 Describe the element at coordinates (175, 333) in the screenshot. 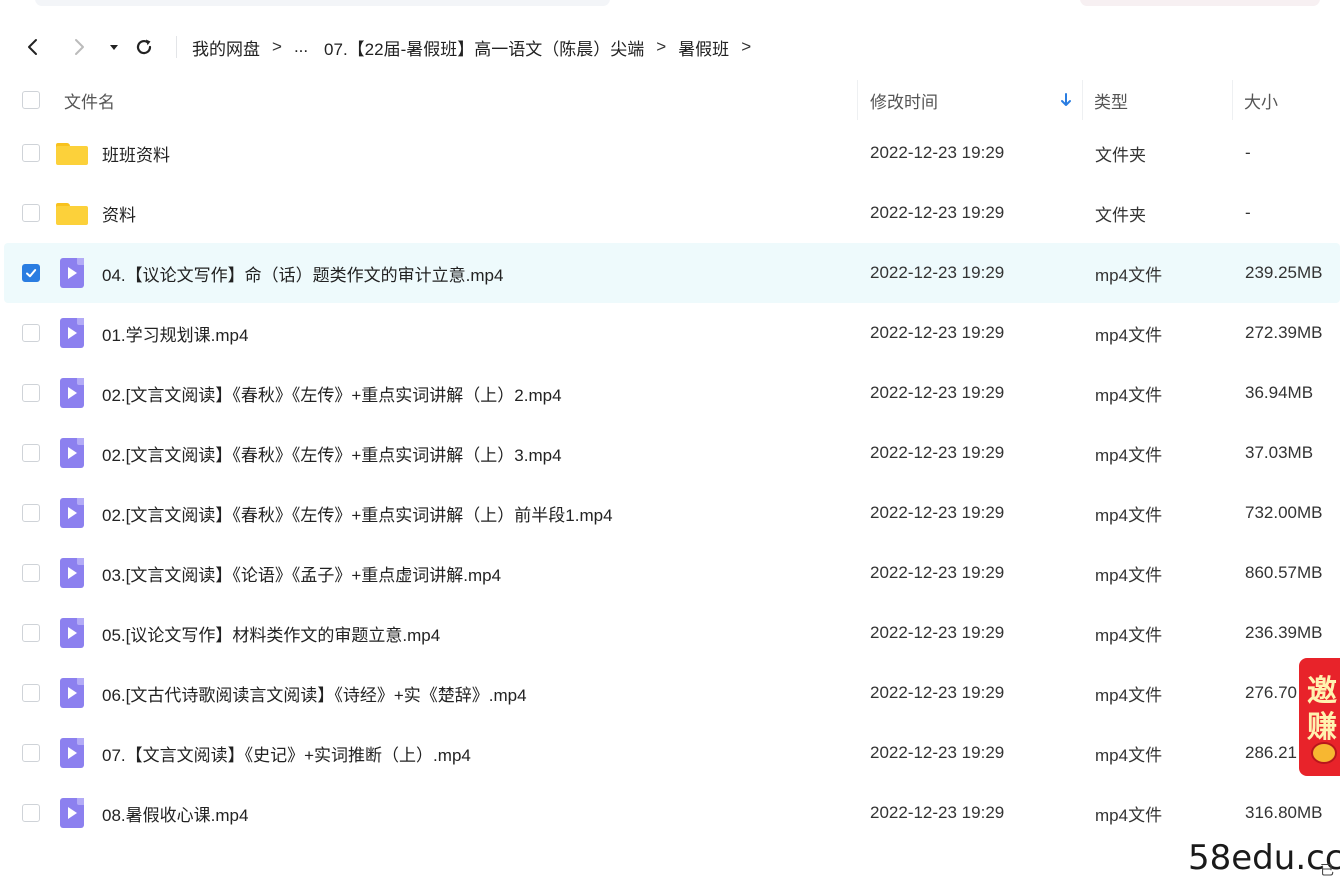

I see `file-name: 01.学习规划课.mp4` at that location.